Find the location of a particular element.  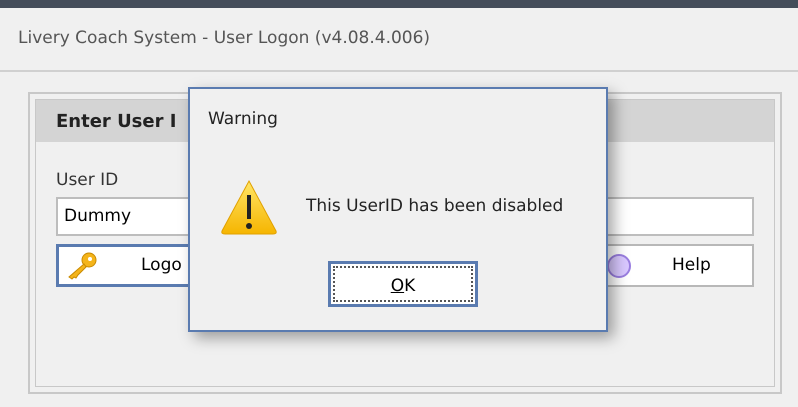

dialog-message: This UserID has been disabled is located at coordinates (435, 206).